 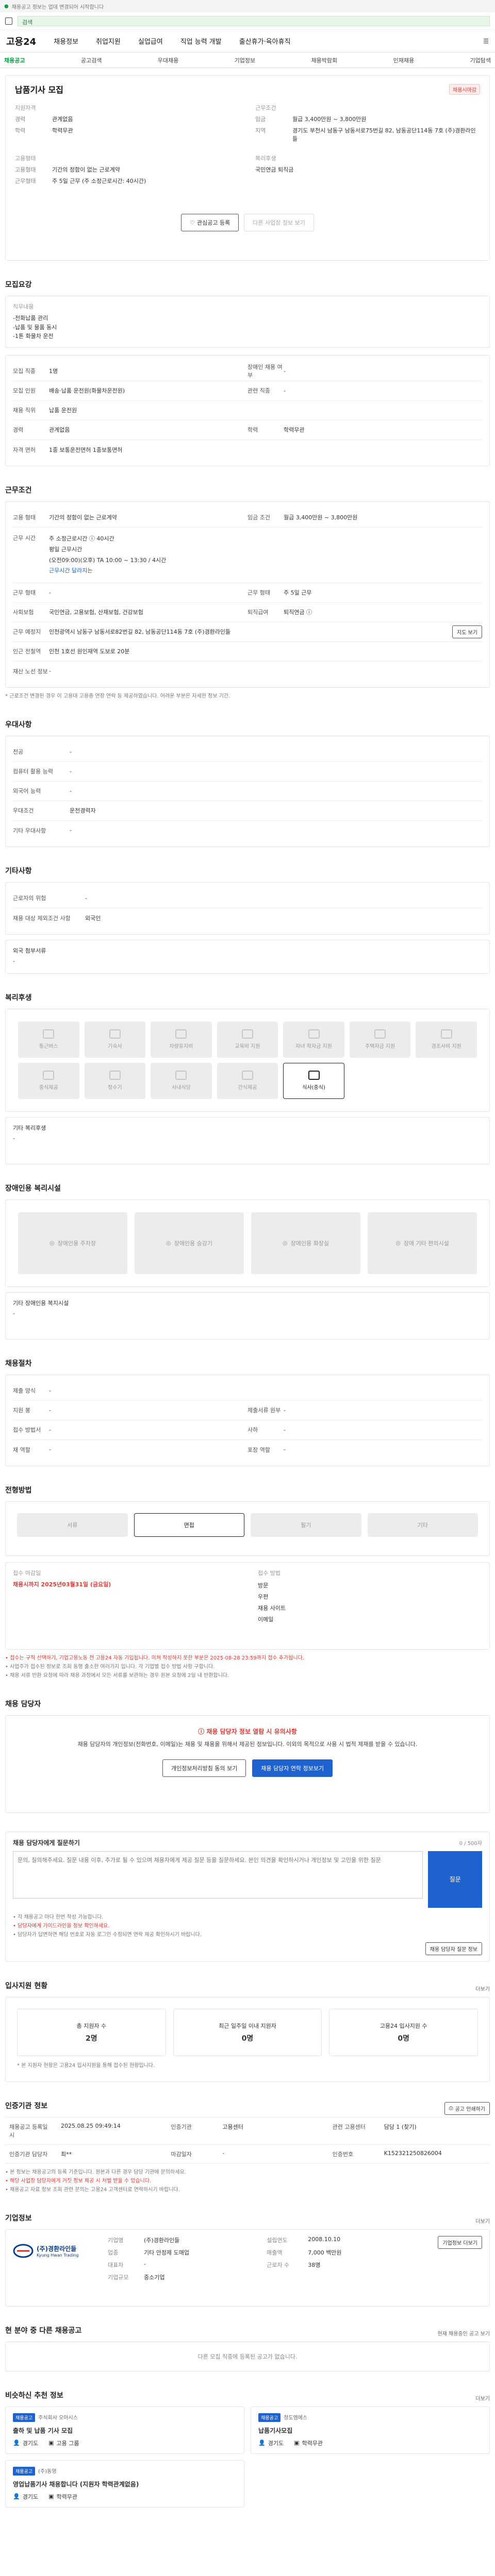 What do you see at coordinates (247, 752) in the screenshot?
I see `table-row: 전공 -` at bounding box center [247, 752].